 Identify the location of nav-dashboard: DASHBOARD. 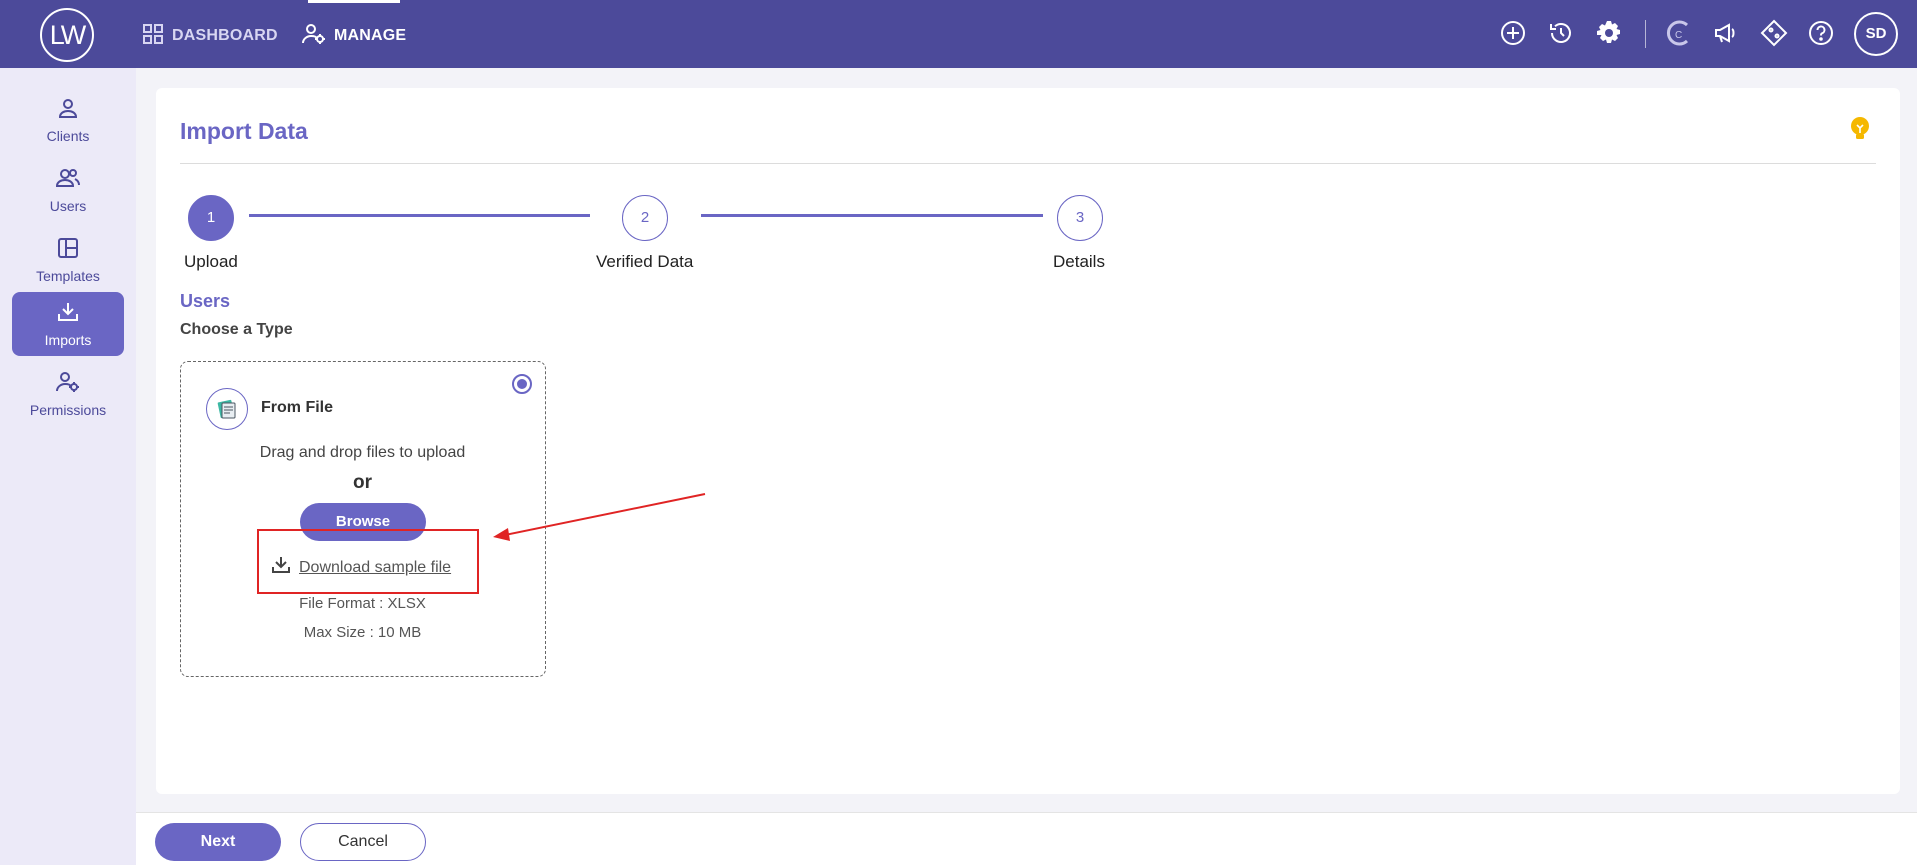
(210, 36).